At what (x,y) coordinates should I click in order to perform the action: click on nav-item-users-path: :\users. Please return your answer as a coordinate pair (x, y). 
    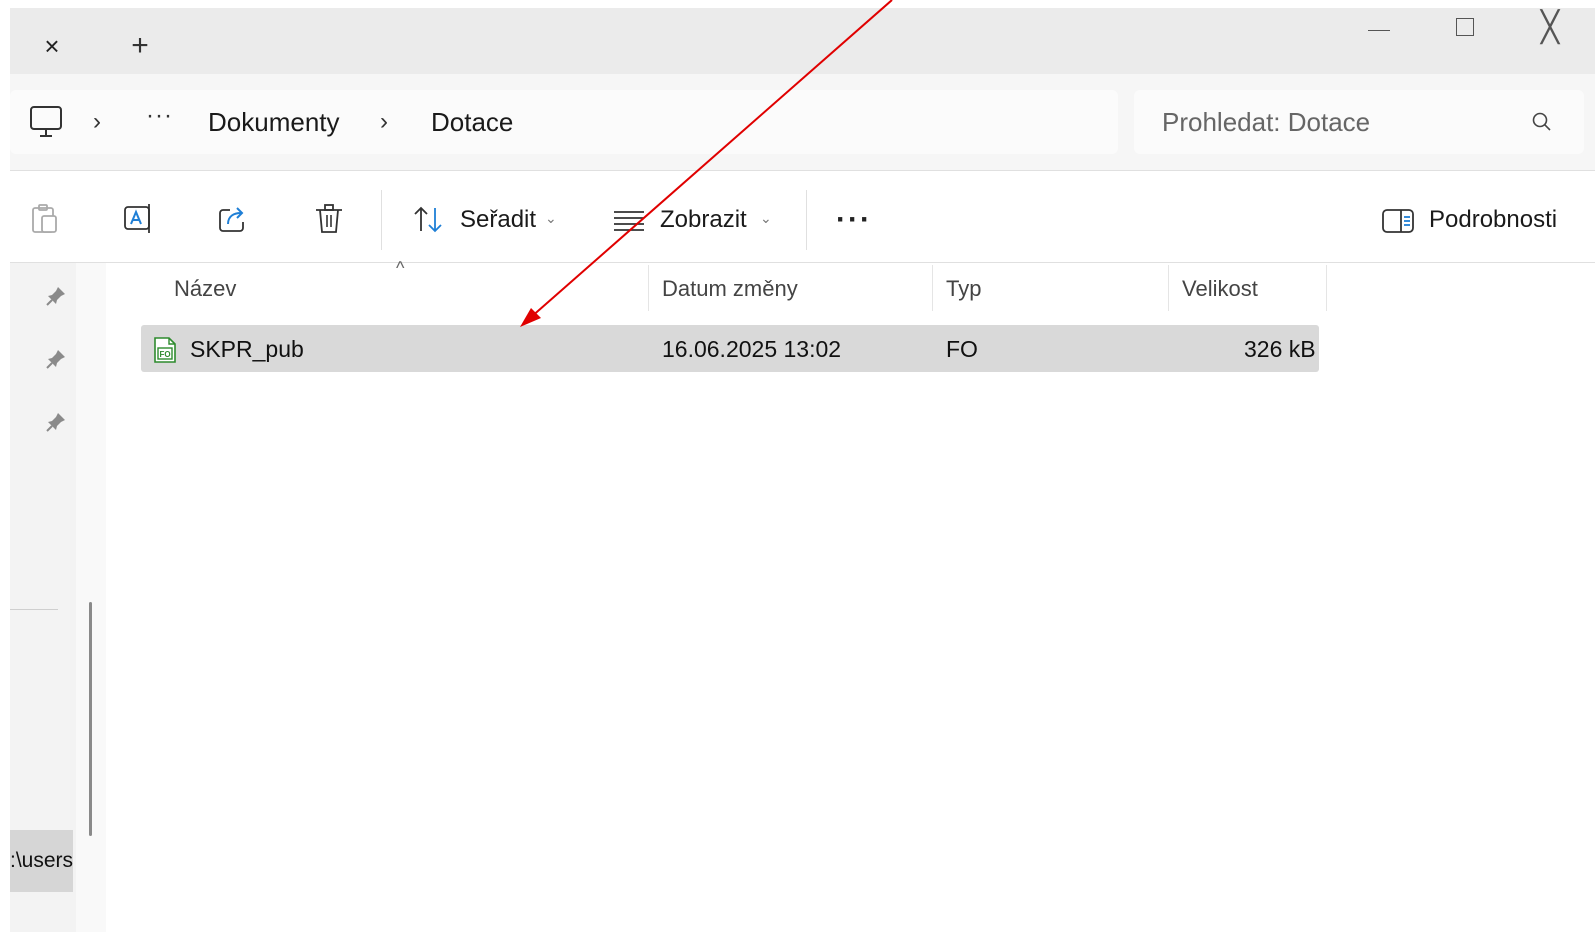
    Looking at the image, I should click on (41, 861).